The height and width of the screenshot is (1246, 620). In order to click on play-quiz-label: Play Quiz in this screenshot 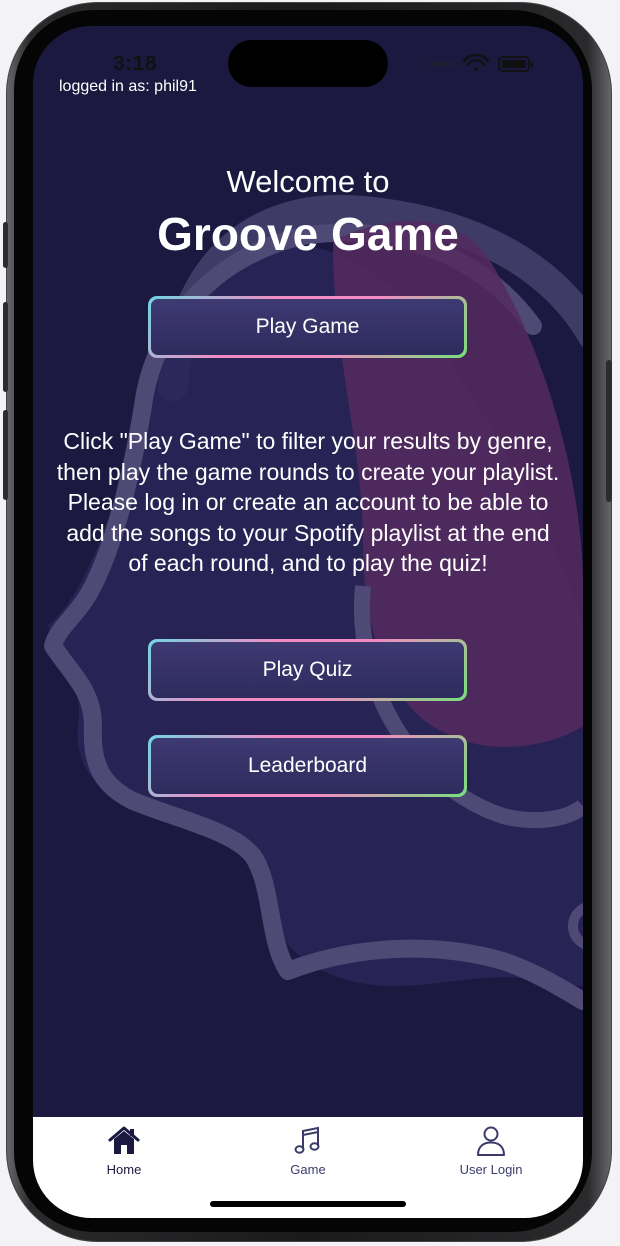, I will do `click(307, 670)`.